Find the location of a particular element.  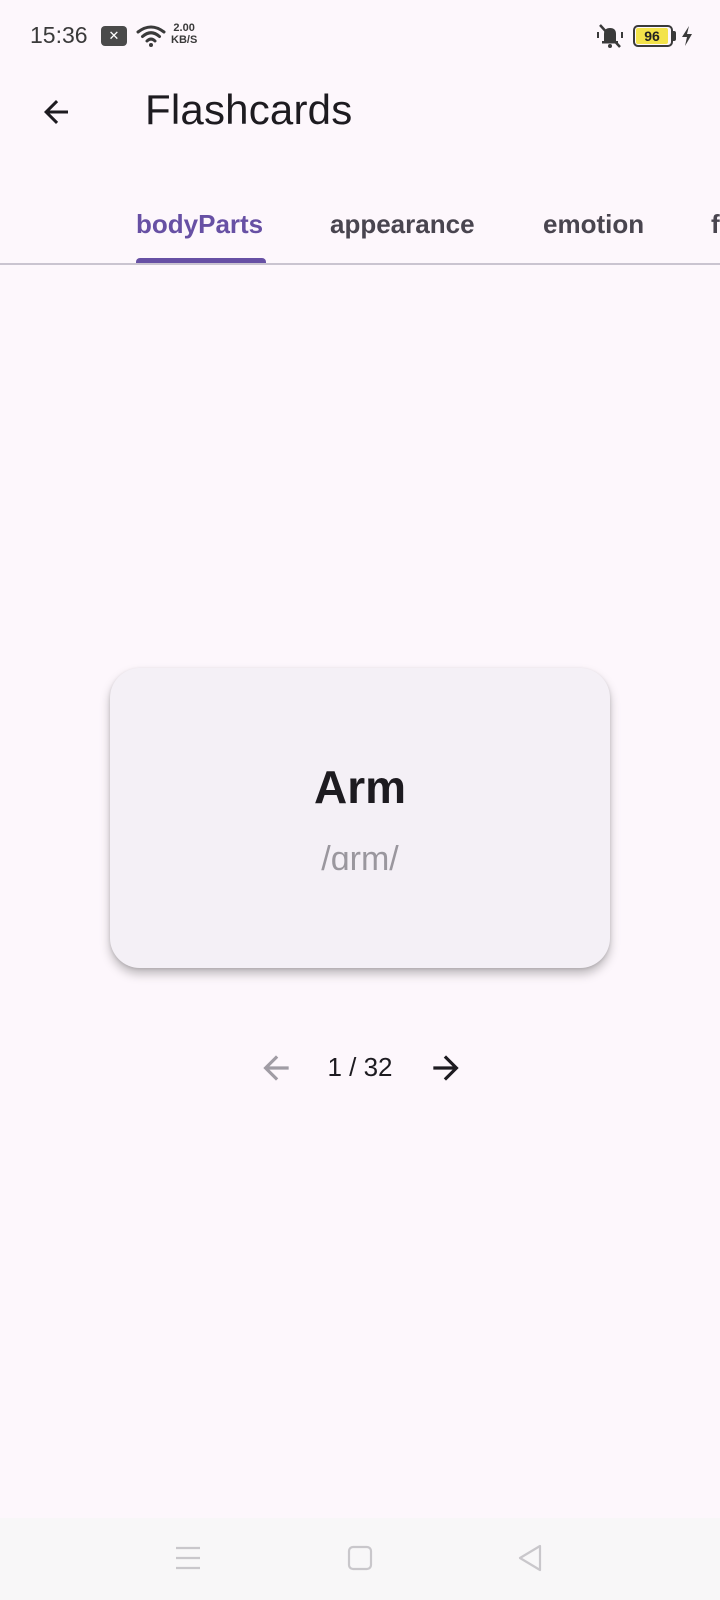

tab-bodyparts: bodyParts is located at coordinates (199, 224).